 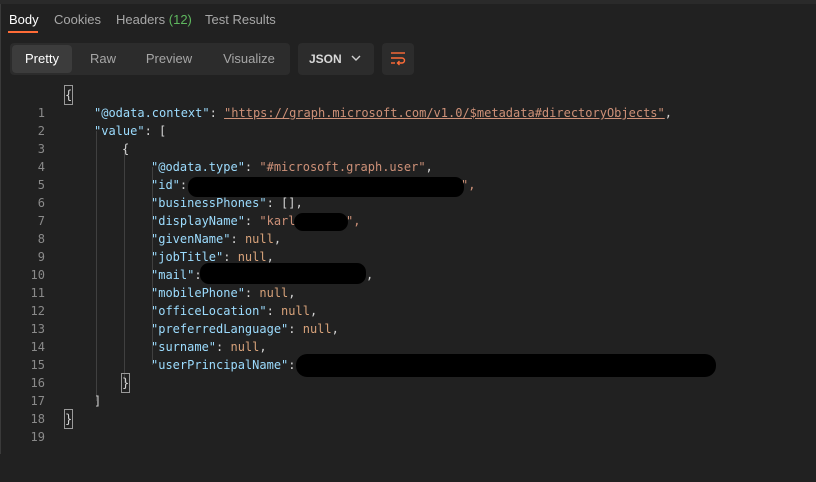 I want to click on tab-headers: Headers (12), so click(x=154, y=19).